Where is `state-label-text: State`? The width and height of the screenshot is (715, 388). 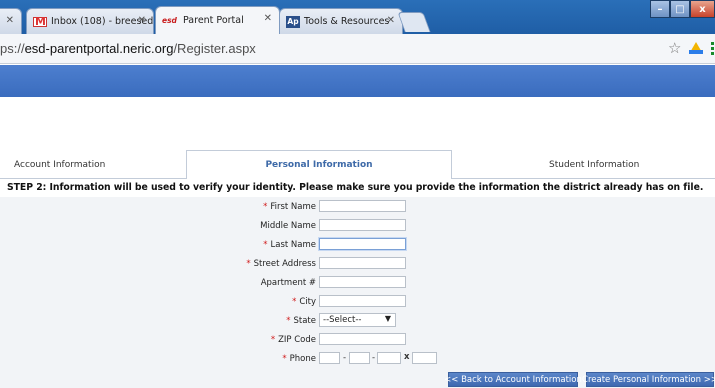 state-label-text: State is located at coordinates (305, 321).